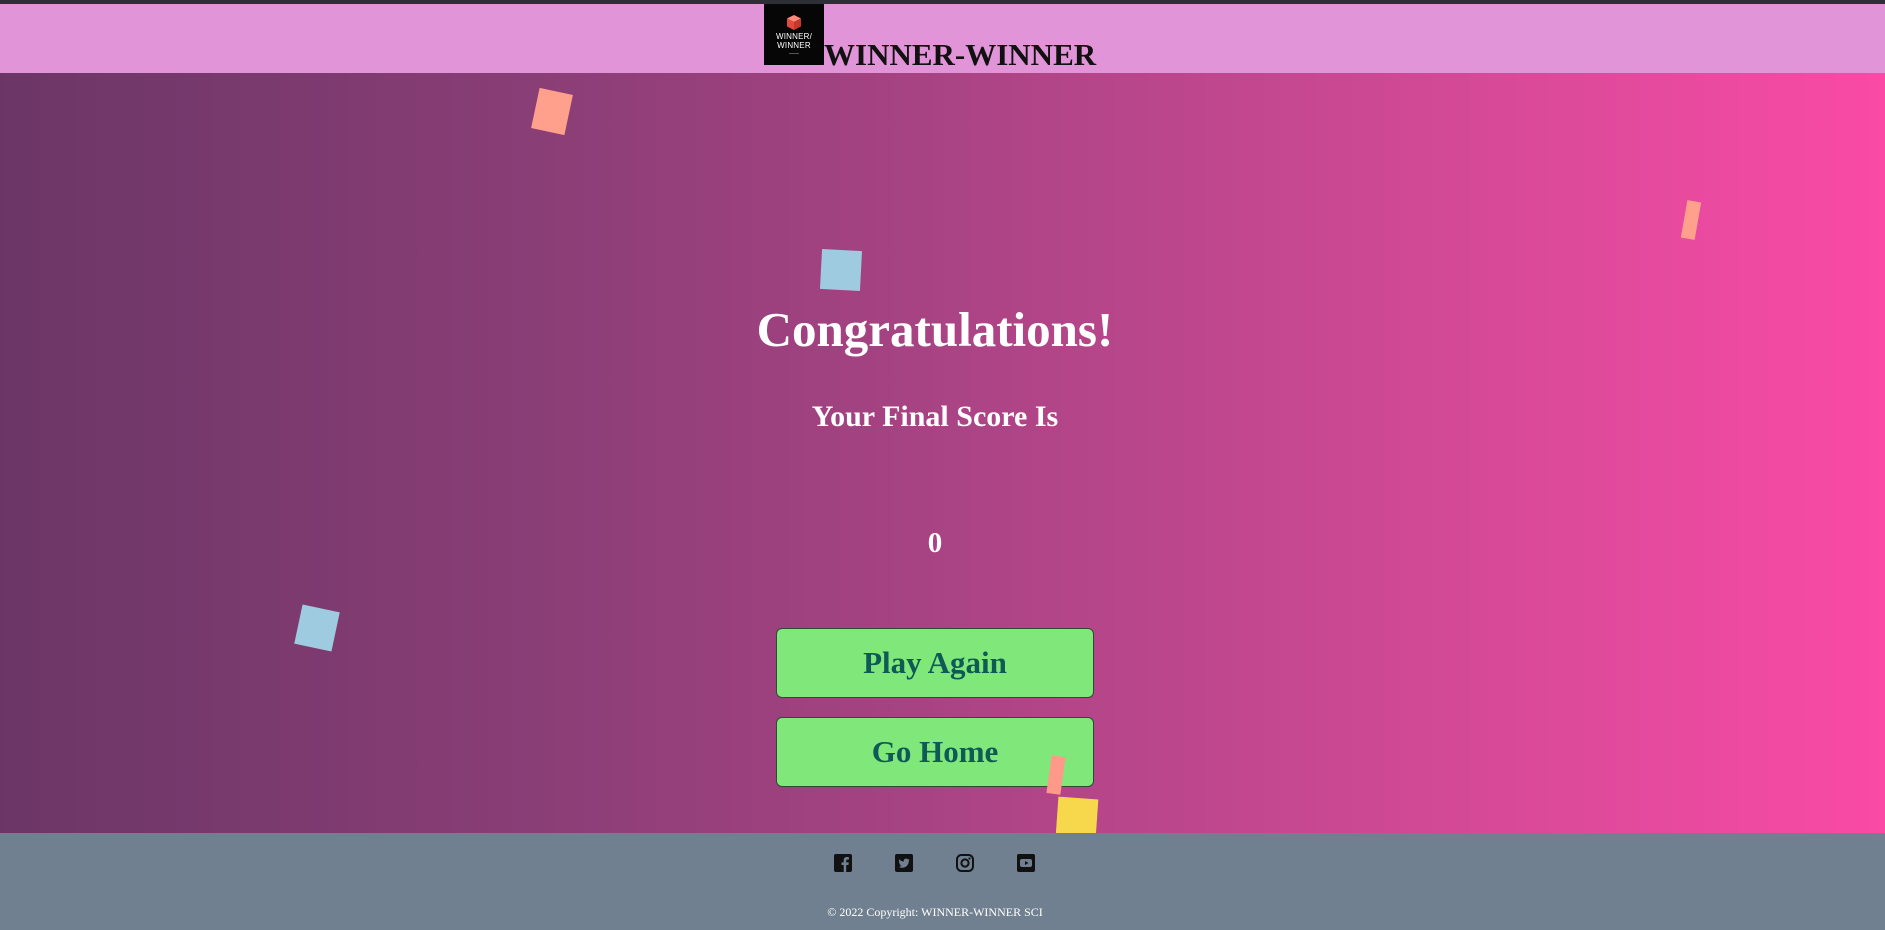 This screenshot has width=1885, height=930. What do you see at coordinates (843, 863) in the screenshot?
I see `facebook-icon` at bounding box center [843, 863].